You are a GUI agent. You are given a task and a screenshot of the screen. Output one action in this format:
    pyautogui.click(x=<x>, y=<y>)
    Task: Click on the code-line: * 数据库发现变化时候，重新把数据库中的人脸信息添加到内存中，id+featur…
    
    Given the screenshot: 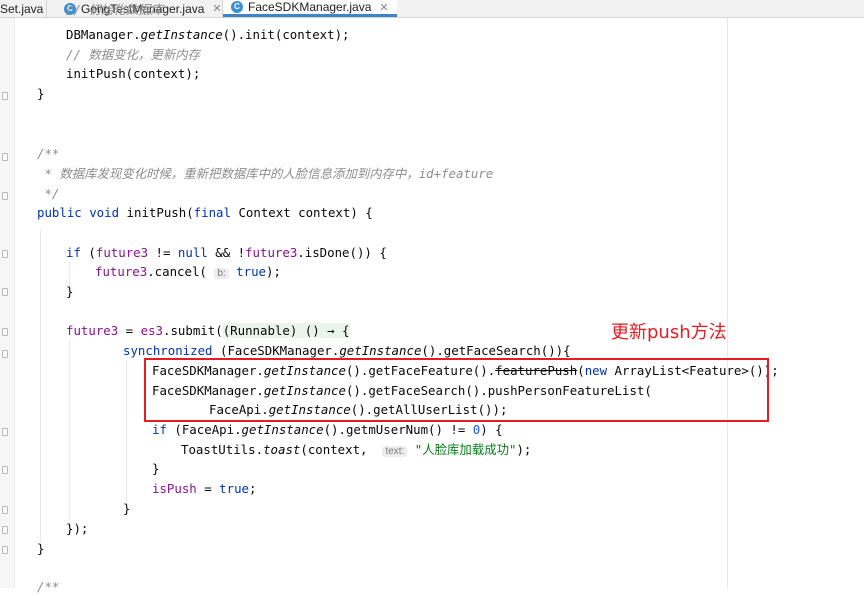 What is the action you would take?
    pyautogui.click(x=265, y=173)
    